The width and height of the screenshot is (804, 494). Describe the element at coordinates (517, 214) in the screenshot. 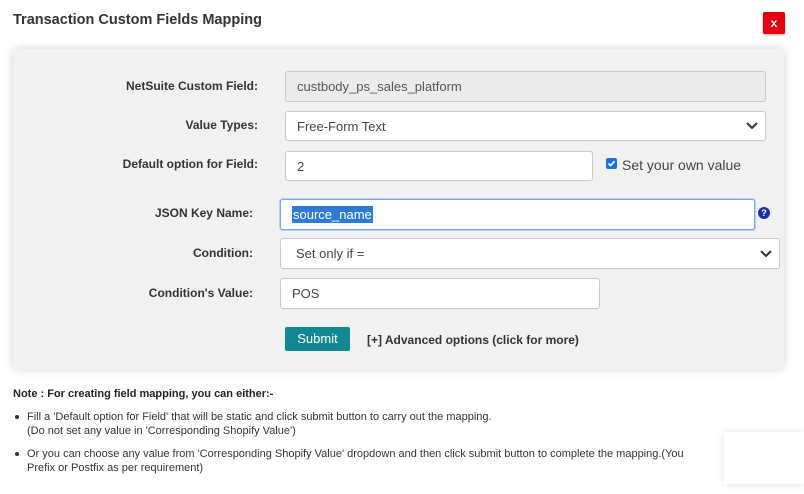

I see `json-key-input: source_name` at that location.